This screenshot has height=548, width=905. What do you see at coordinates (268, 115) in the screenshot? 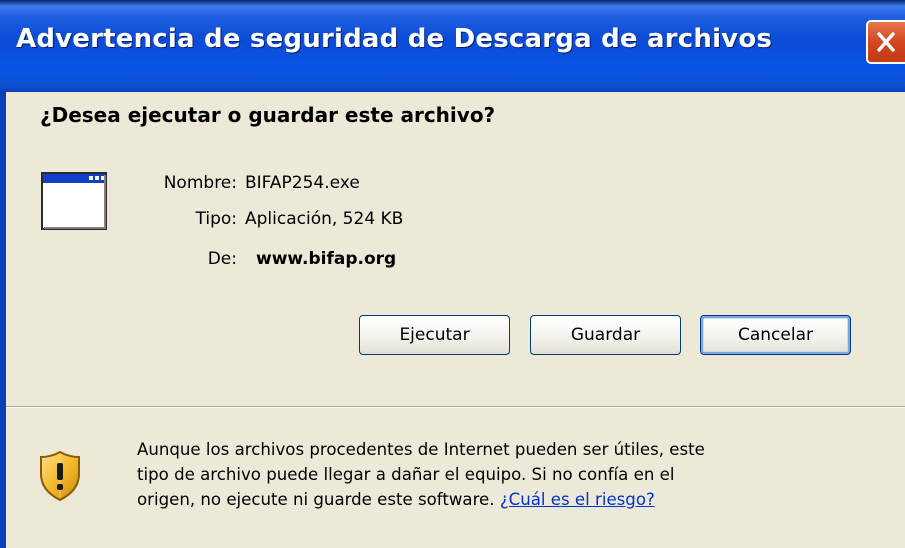
I see `dialog-question: ¿Desea ejecutar o guardar este archivo?` at bounding box center [268, 115].